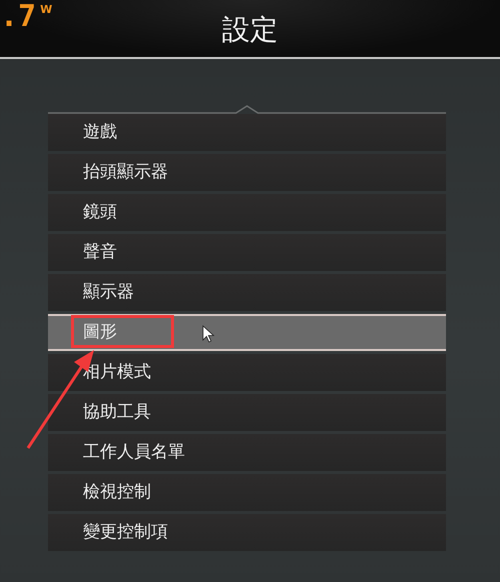 This screenshot has height=582, width=500. Describe the element at coordinates (247, 212) in the screenshot. I see `menu-item: 鏡頭` at that location.